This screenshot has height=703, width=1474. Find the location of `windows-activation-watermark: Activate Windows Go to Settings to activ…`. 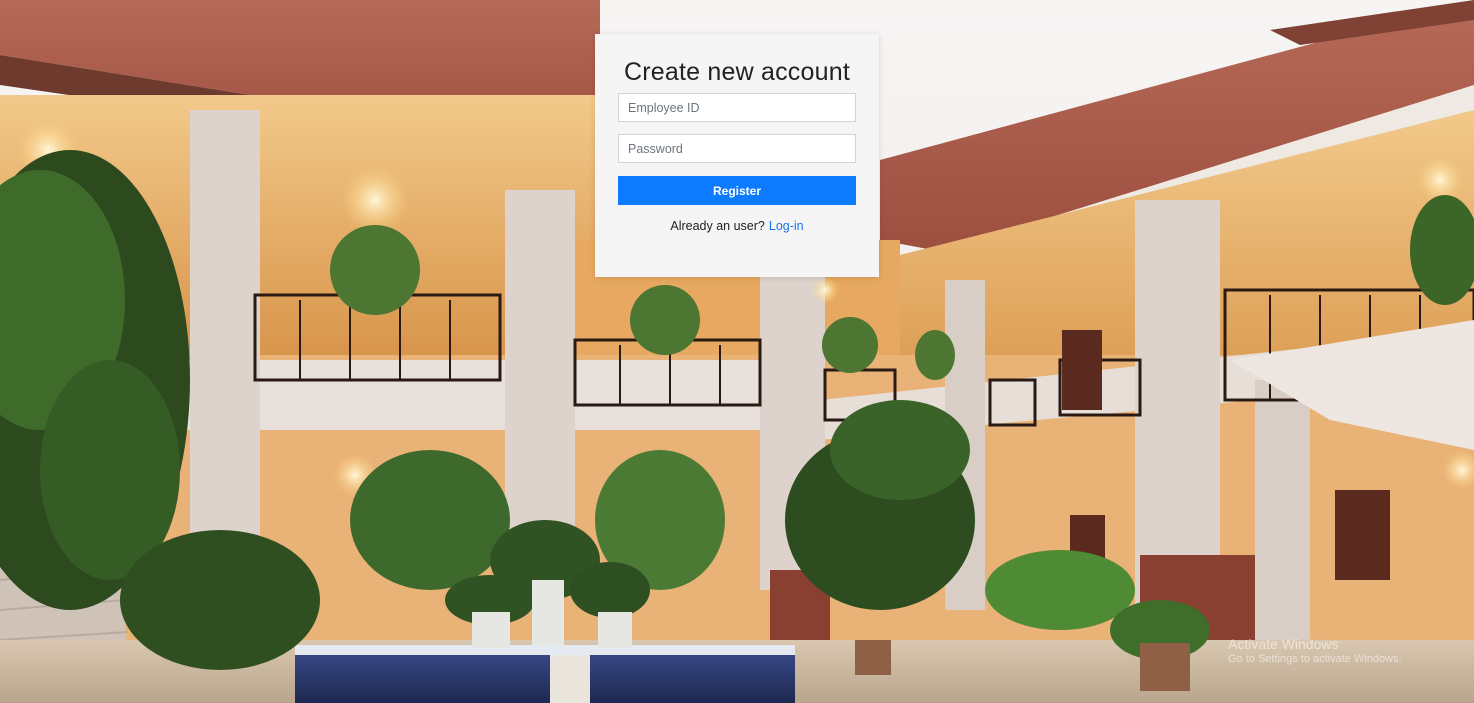

windows-activation-watermark: Activate Windows Go to Settings to activ… is located at coordinates (1315, 650).